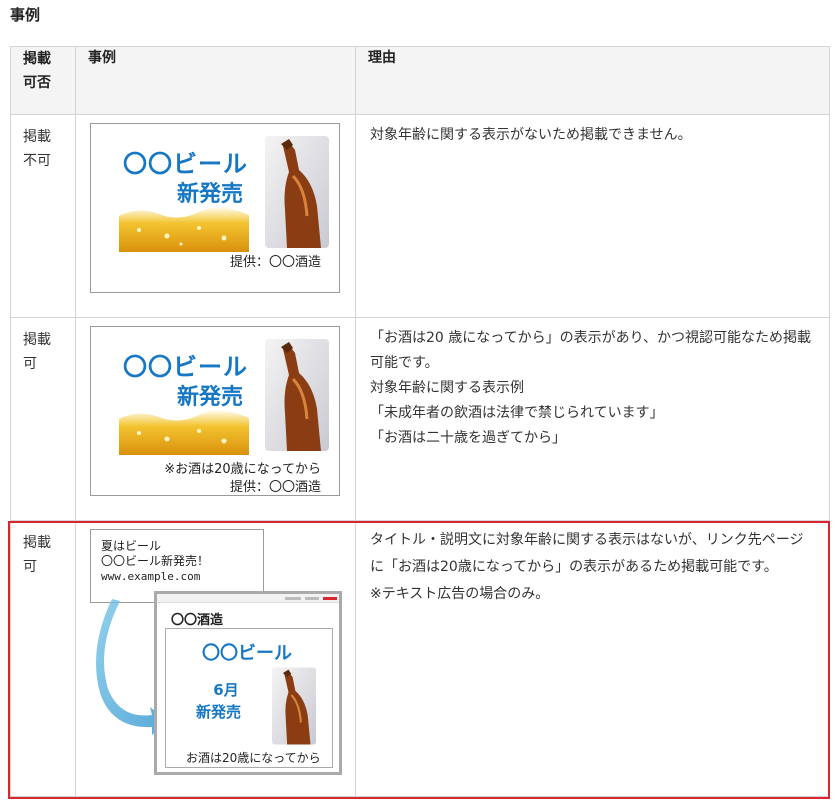 This screenshot has width=840, height=804. What do you see at coordinates (247, 653) in the screenshot?
I see `landing-brand: 〇〇ビール` at bounding box center [247, 653].